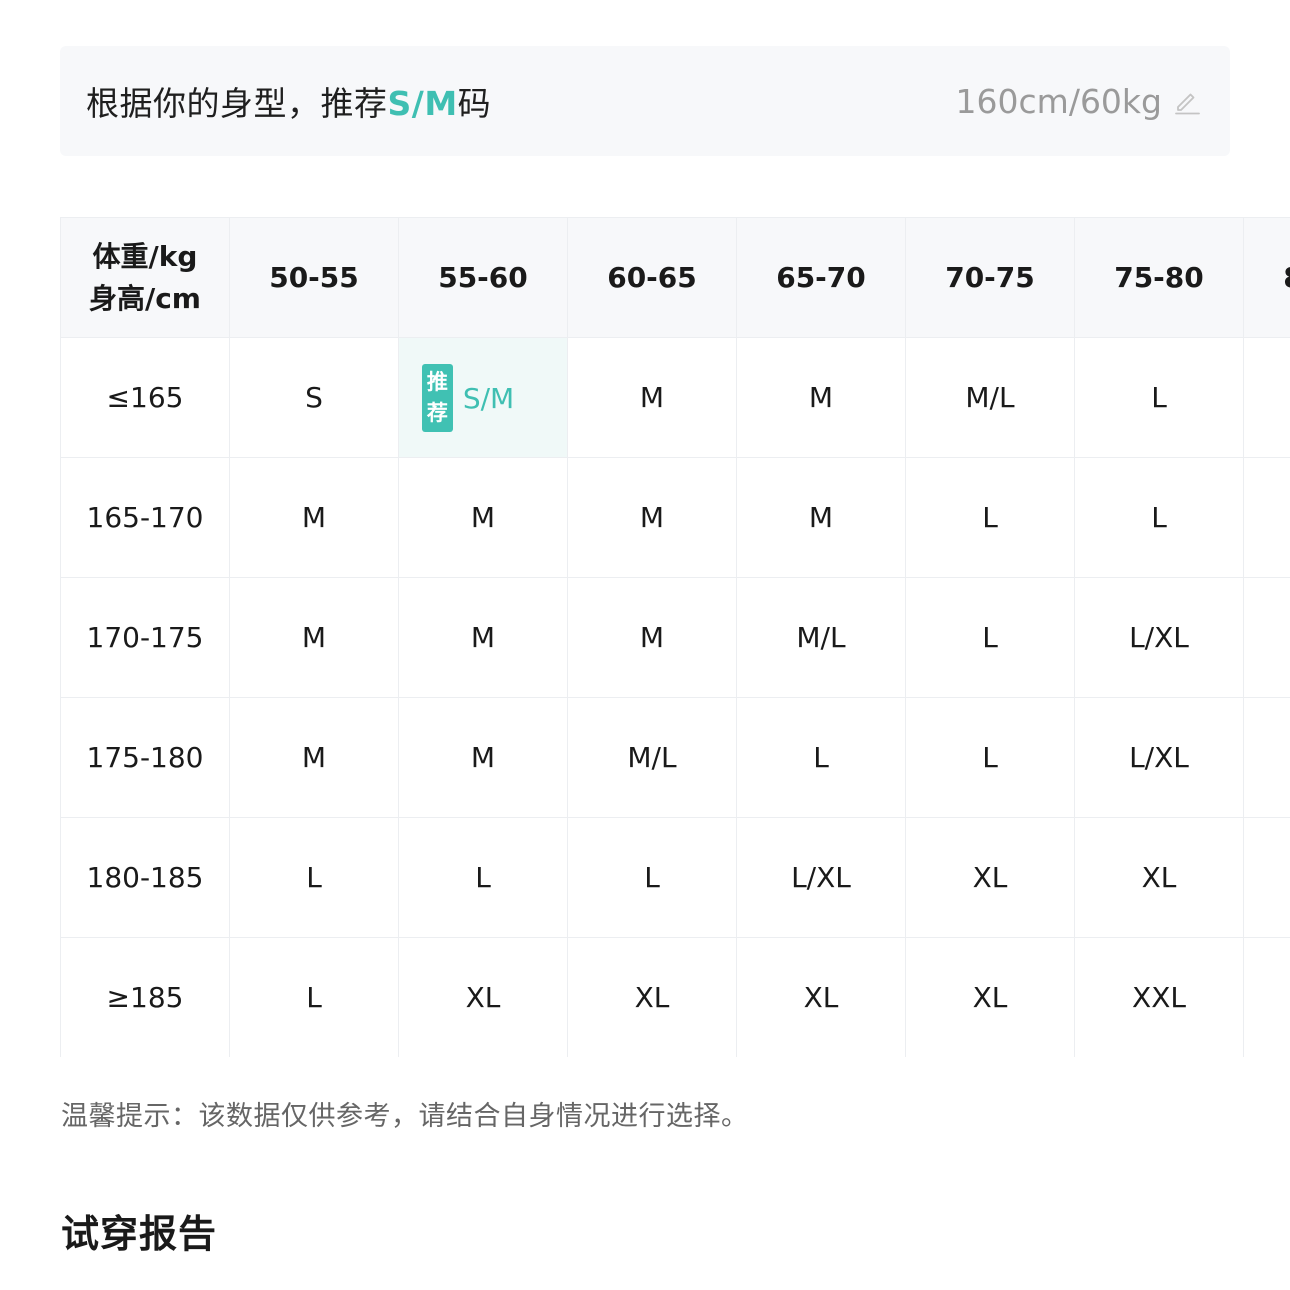 Image resolution: width=1290 pixels, height=1290 pixels. Describe the element at coordinates (1187, 101) in the screenshot. I see `pencil-icon` at that location.